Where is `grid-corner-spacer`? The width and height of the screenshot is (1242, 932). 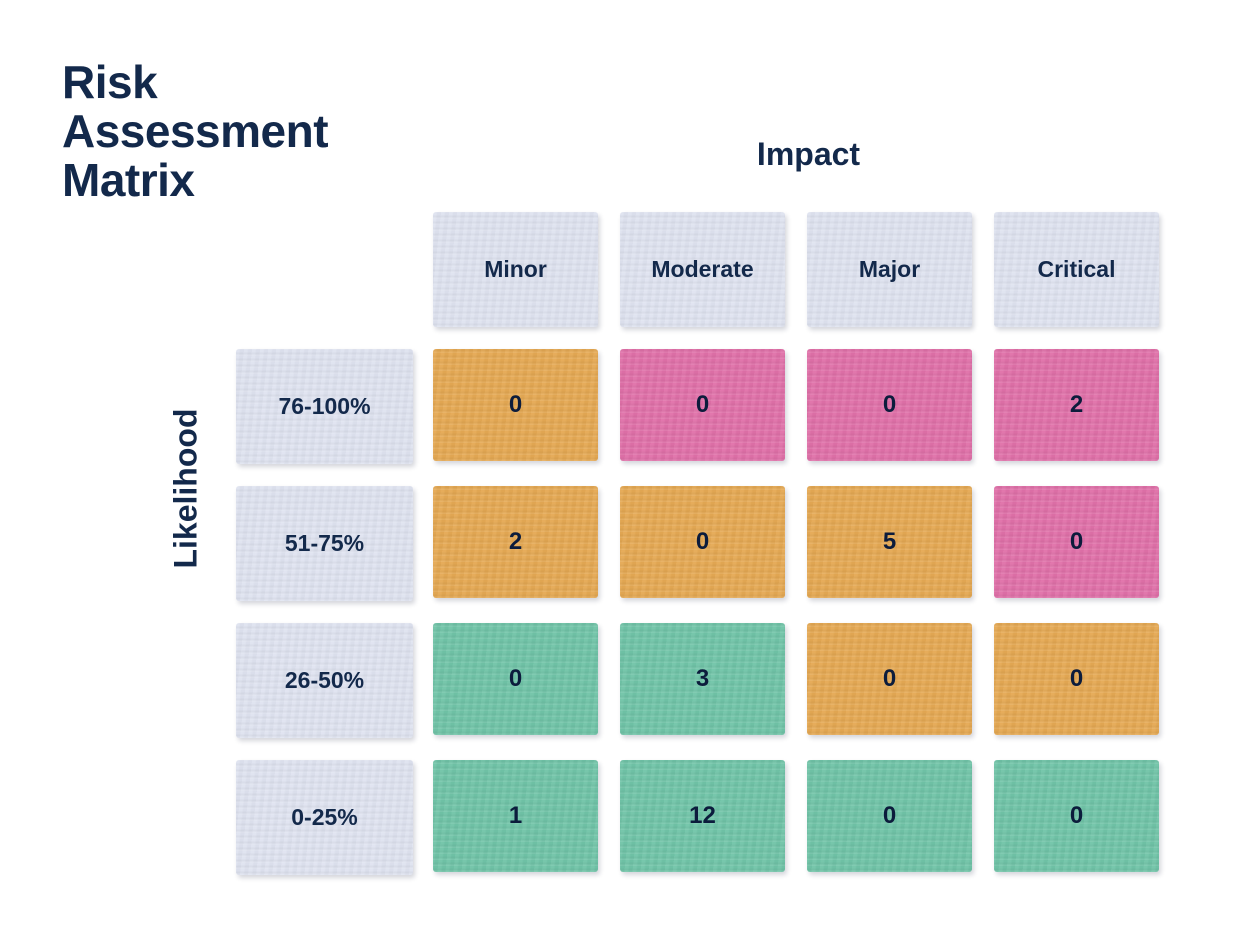 grid-corner-spacer is located at coordinates (324, 269).